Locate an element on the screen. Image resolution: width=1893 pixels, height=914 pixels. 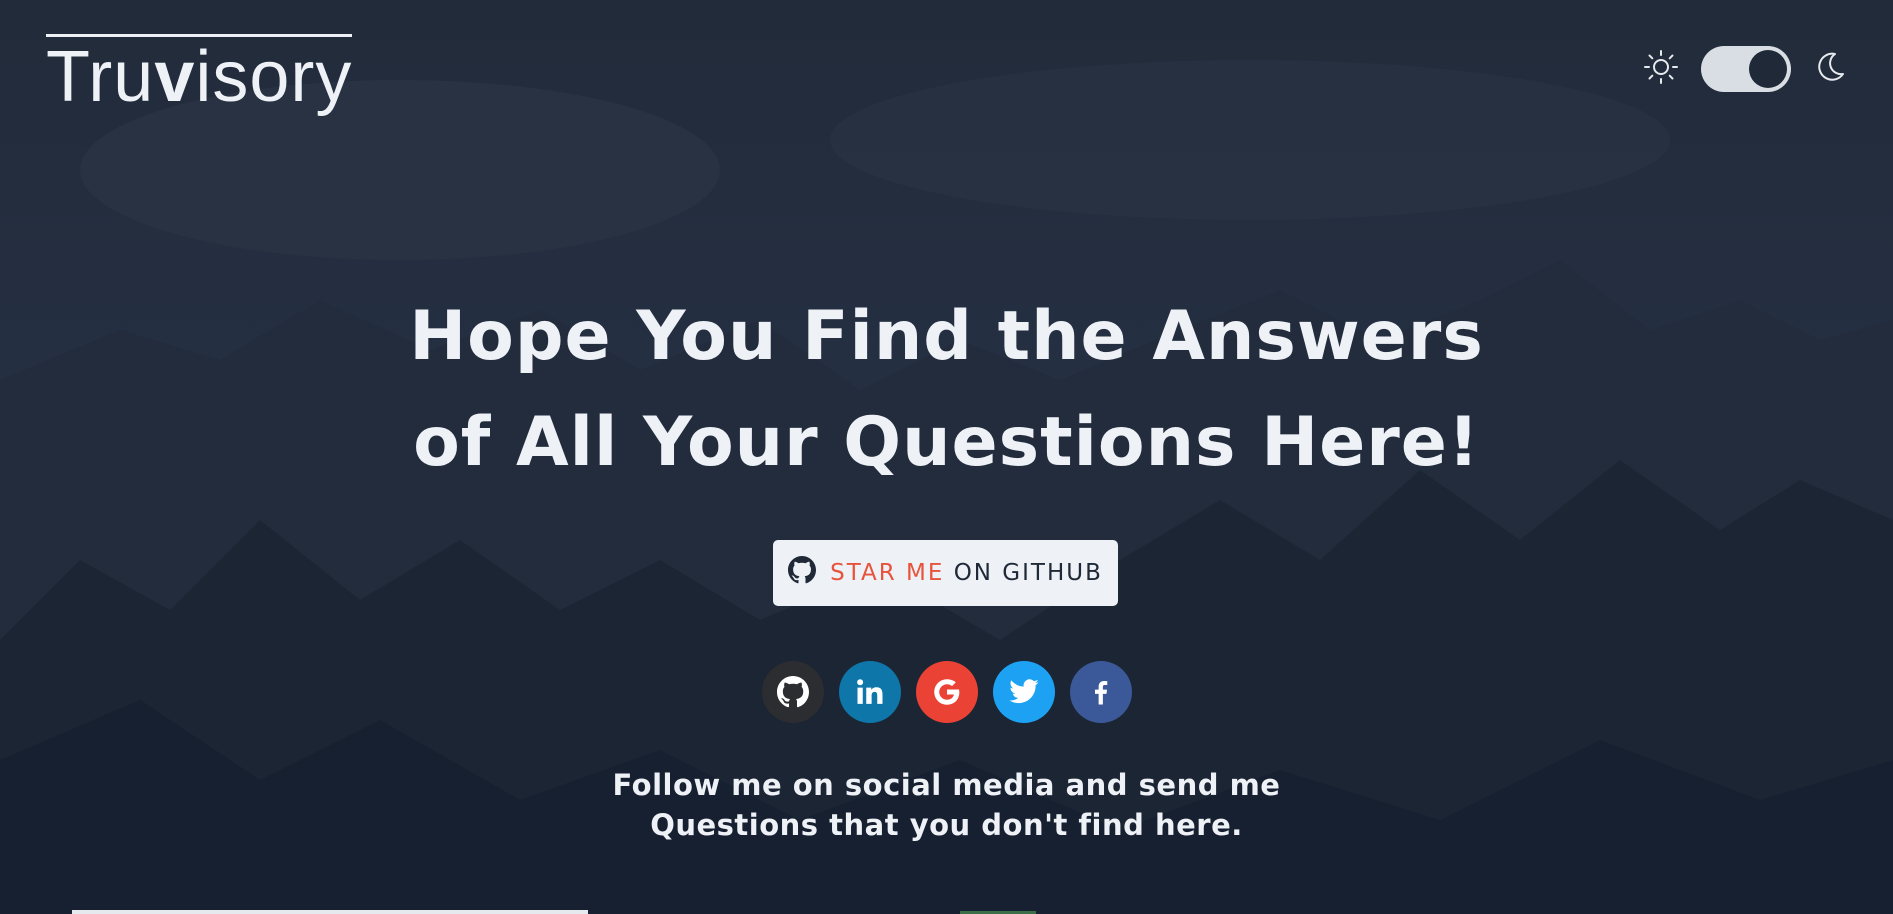
twitter-social-button is located at coordinates (1023, 692).